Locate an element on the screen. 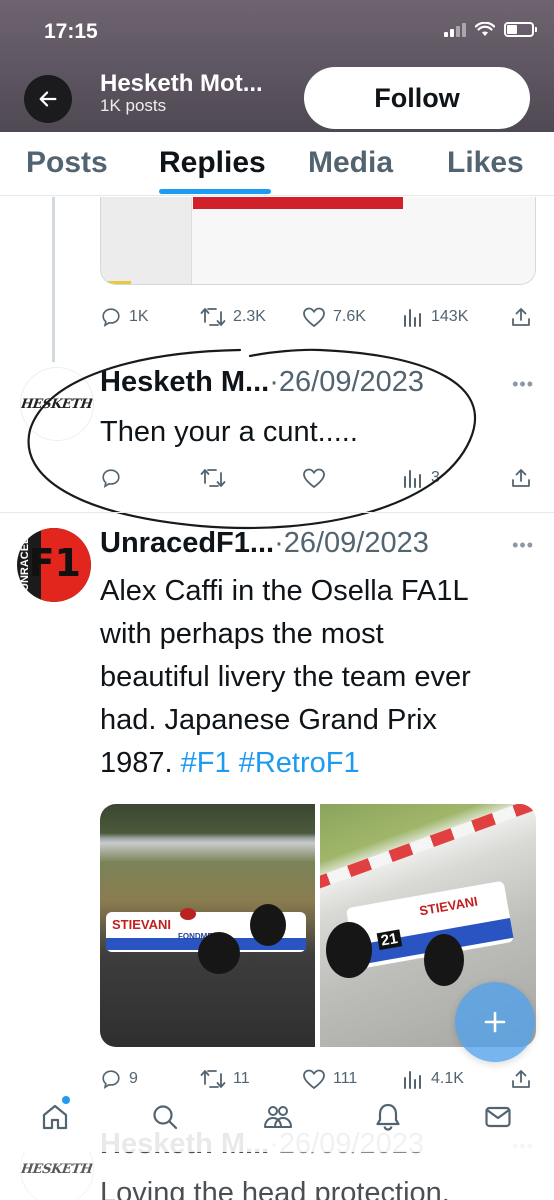 The image size is (554, 1200). tweet-header: UnracedF1...·26/09/2023 is located at coordinates (264, 543).